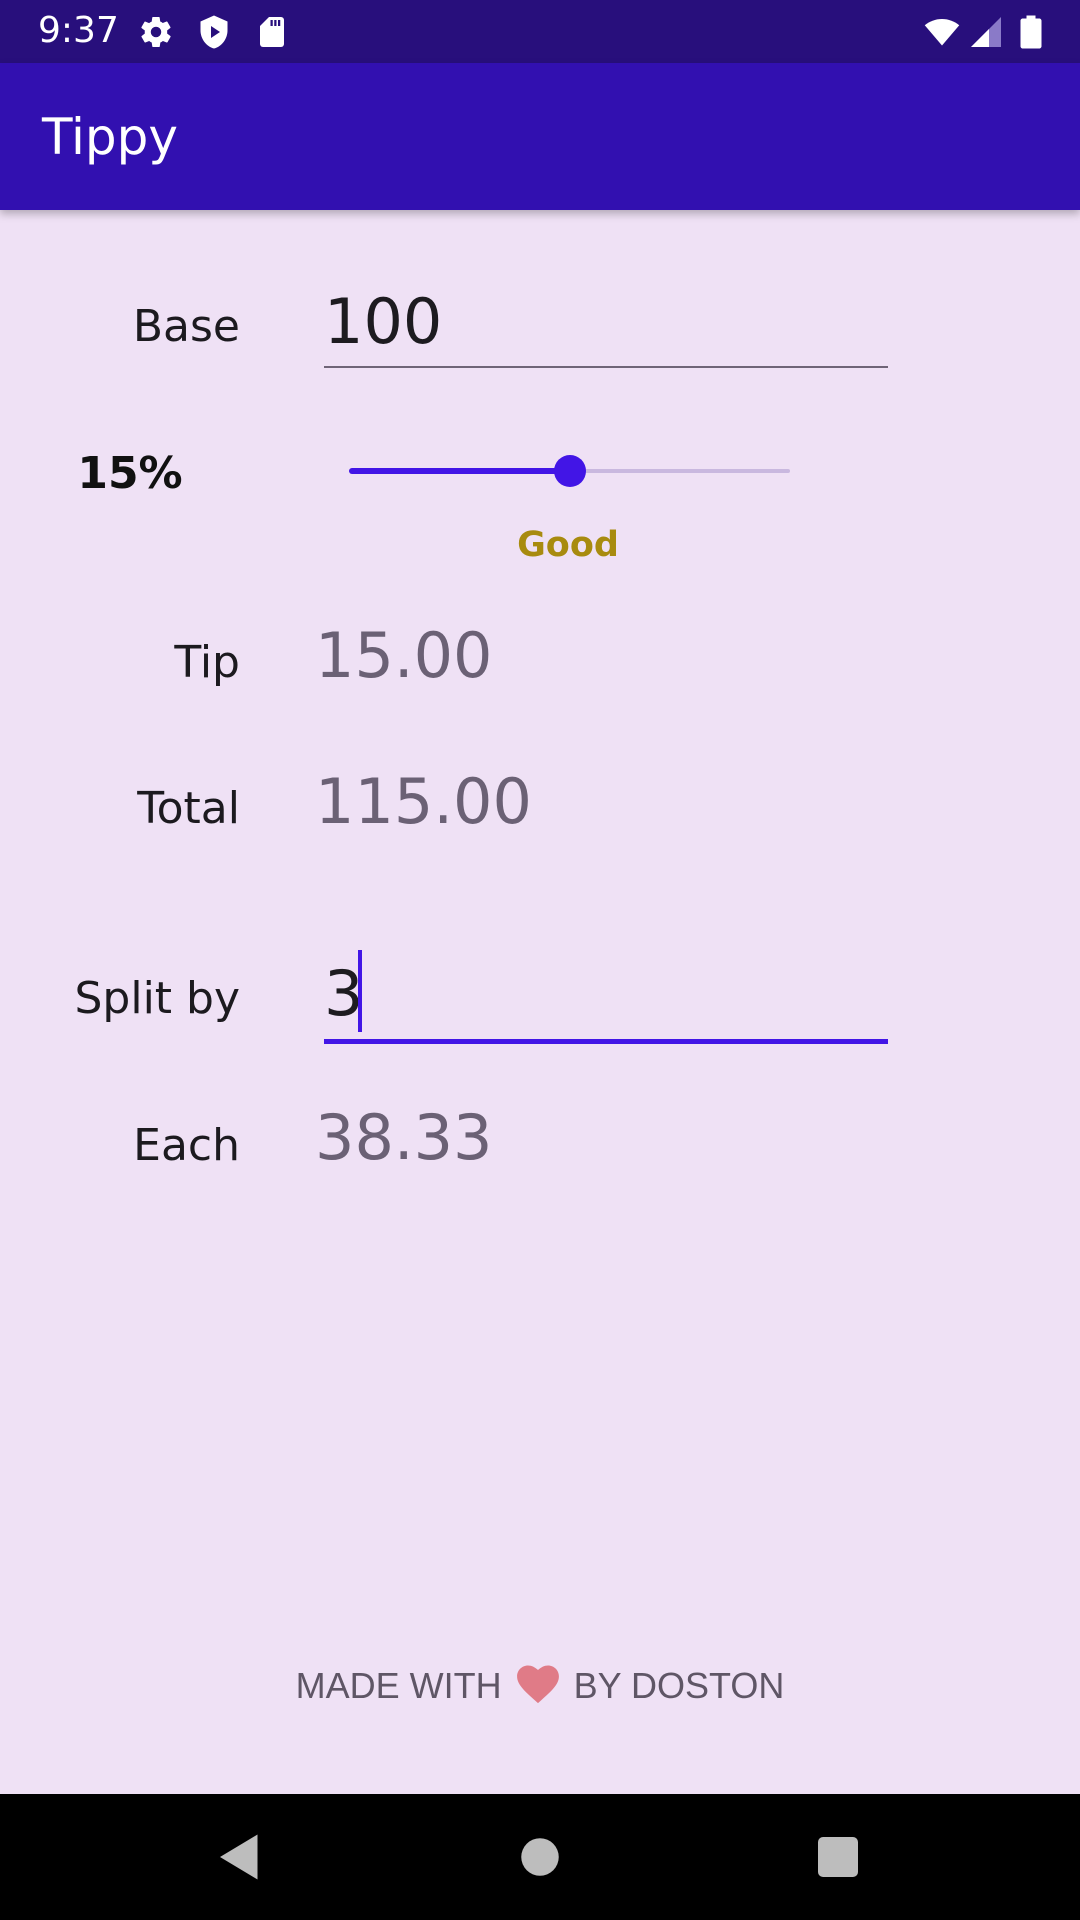 The image size is (1080, 1920). I want to click on tip-amount: 15.00, so click(404, 655).